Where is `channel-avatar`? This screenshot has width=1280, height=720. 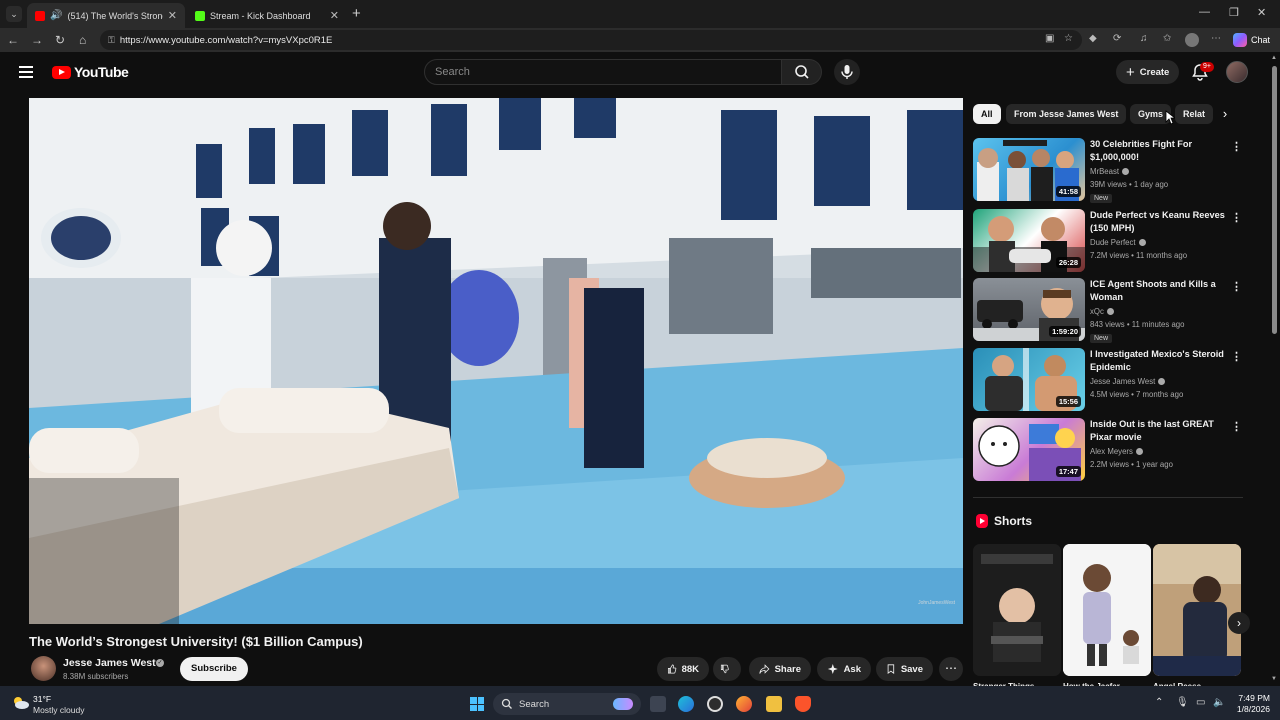 channel-avatar is located at coordinates (43, 668).